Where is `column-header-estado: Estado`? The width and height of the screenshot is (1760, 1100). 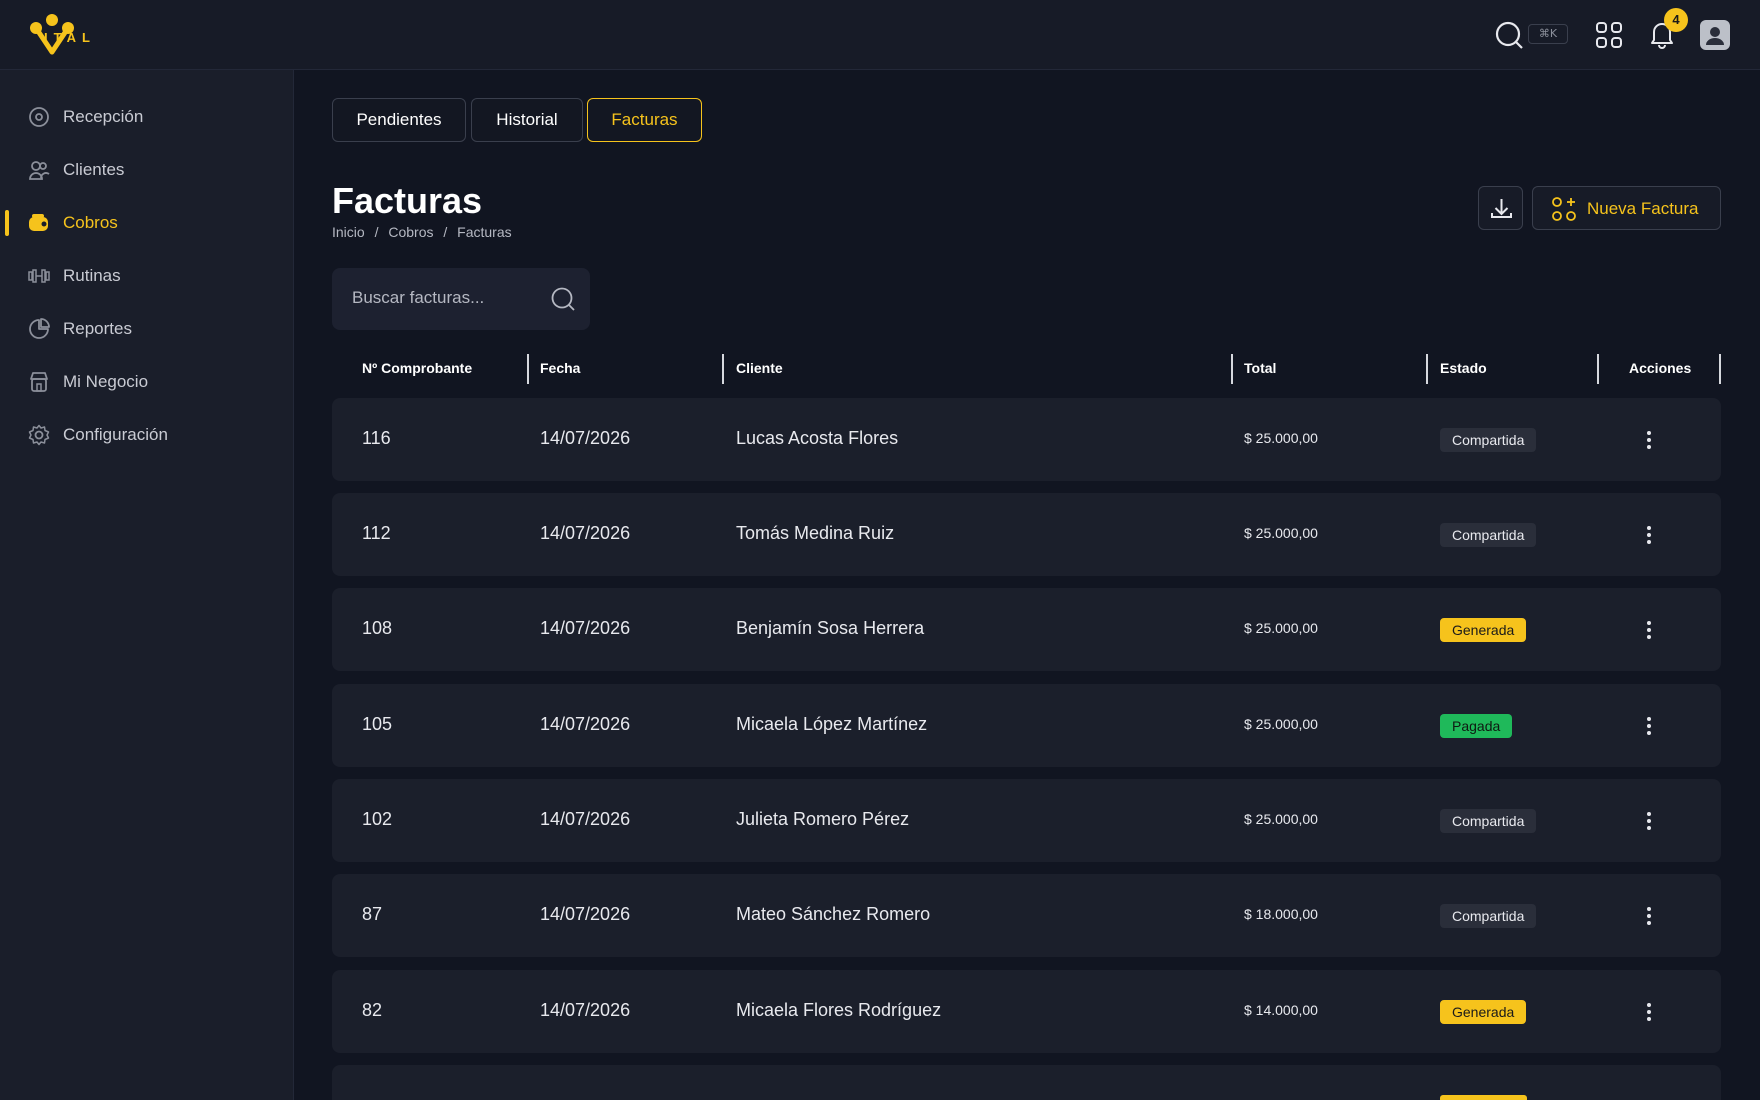 column-header-estado: Estado is located at coordinates (1463, 368).